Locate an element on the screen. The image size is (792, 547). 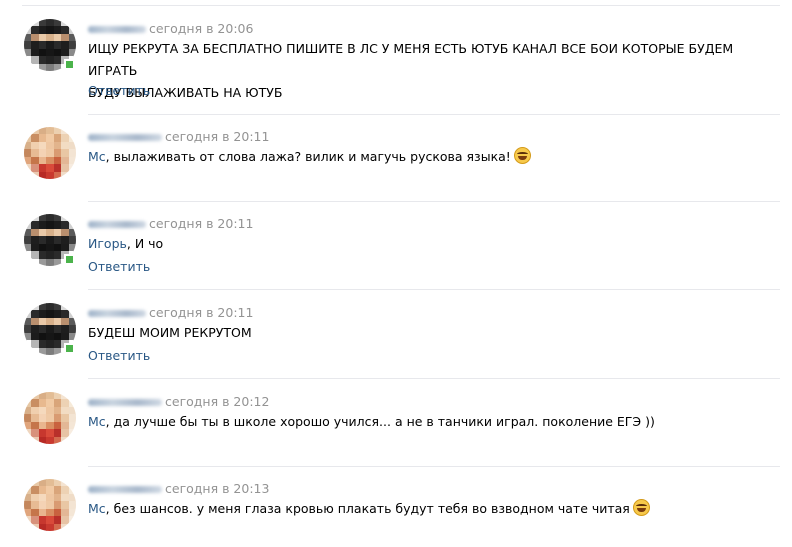
comment-time: сегодня в 20:06 is located at coordinates (201, 28).